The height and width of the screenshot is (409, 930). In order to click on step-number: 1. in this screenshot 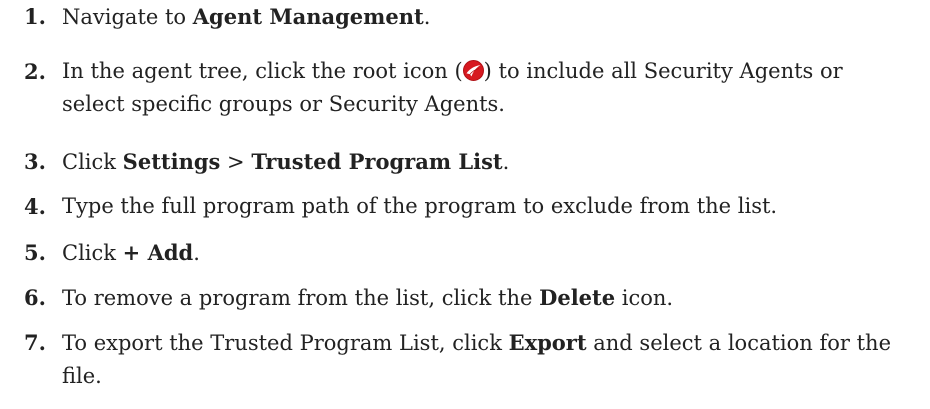, I will do `click(35, 16)`.